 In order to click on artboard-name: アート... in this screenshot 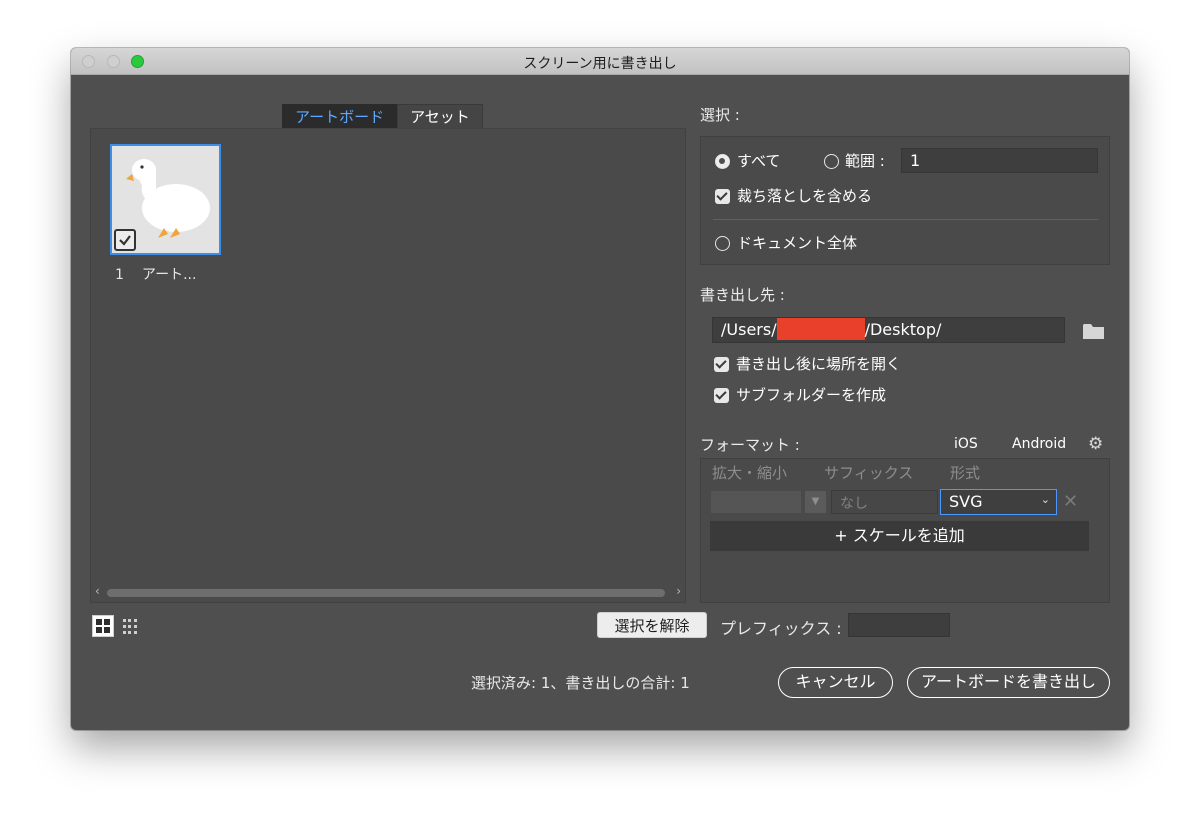, I will do `click(169, 275)`.